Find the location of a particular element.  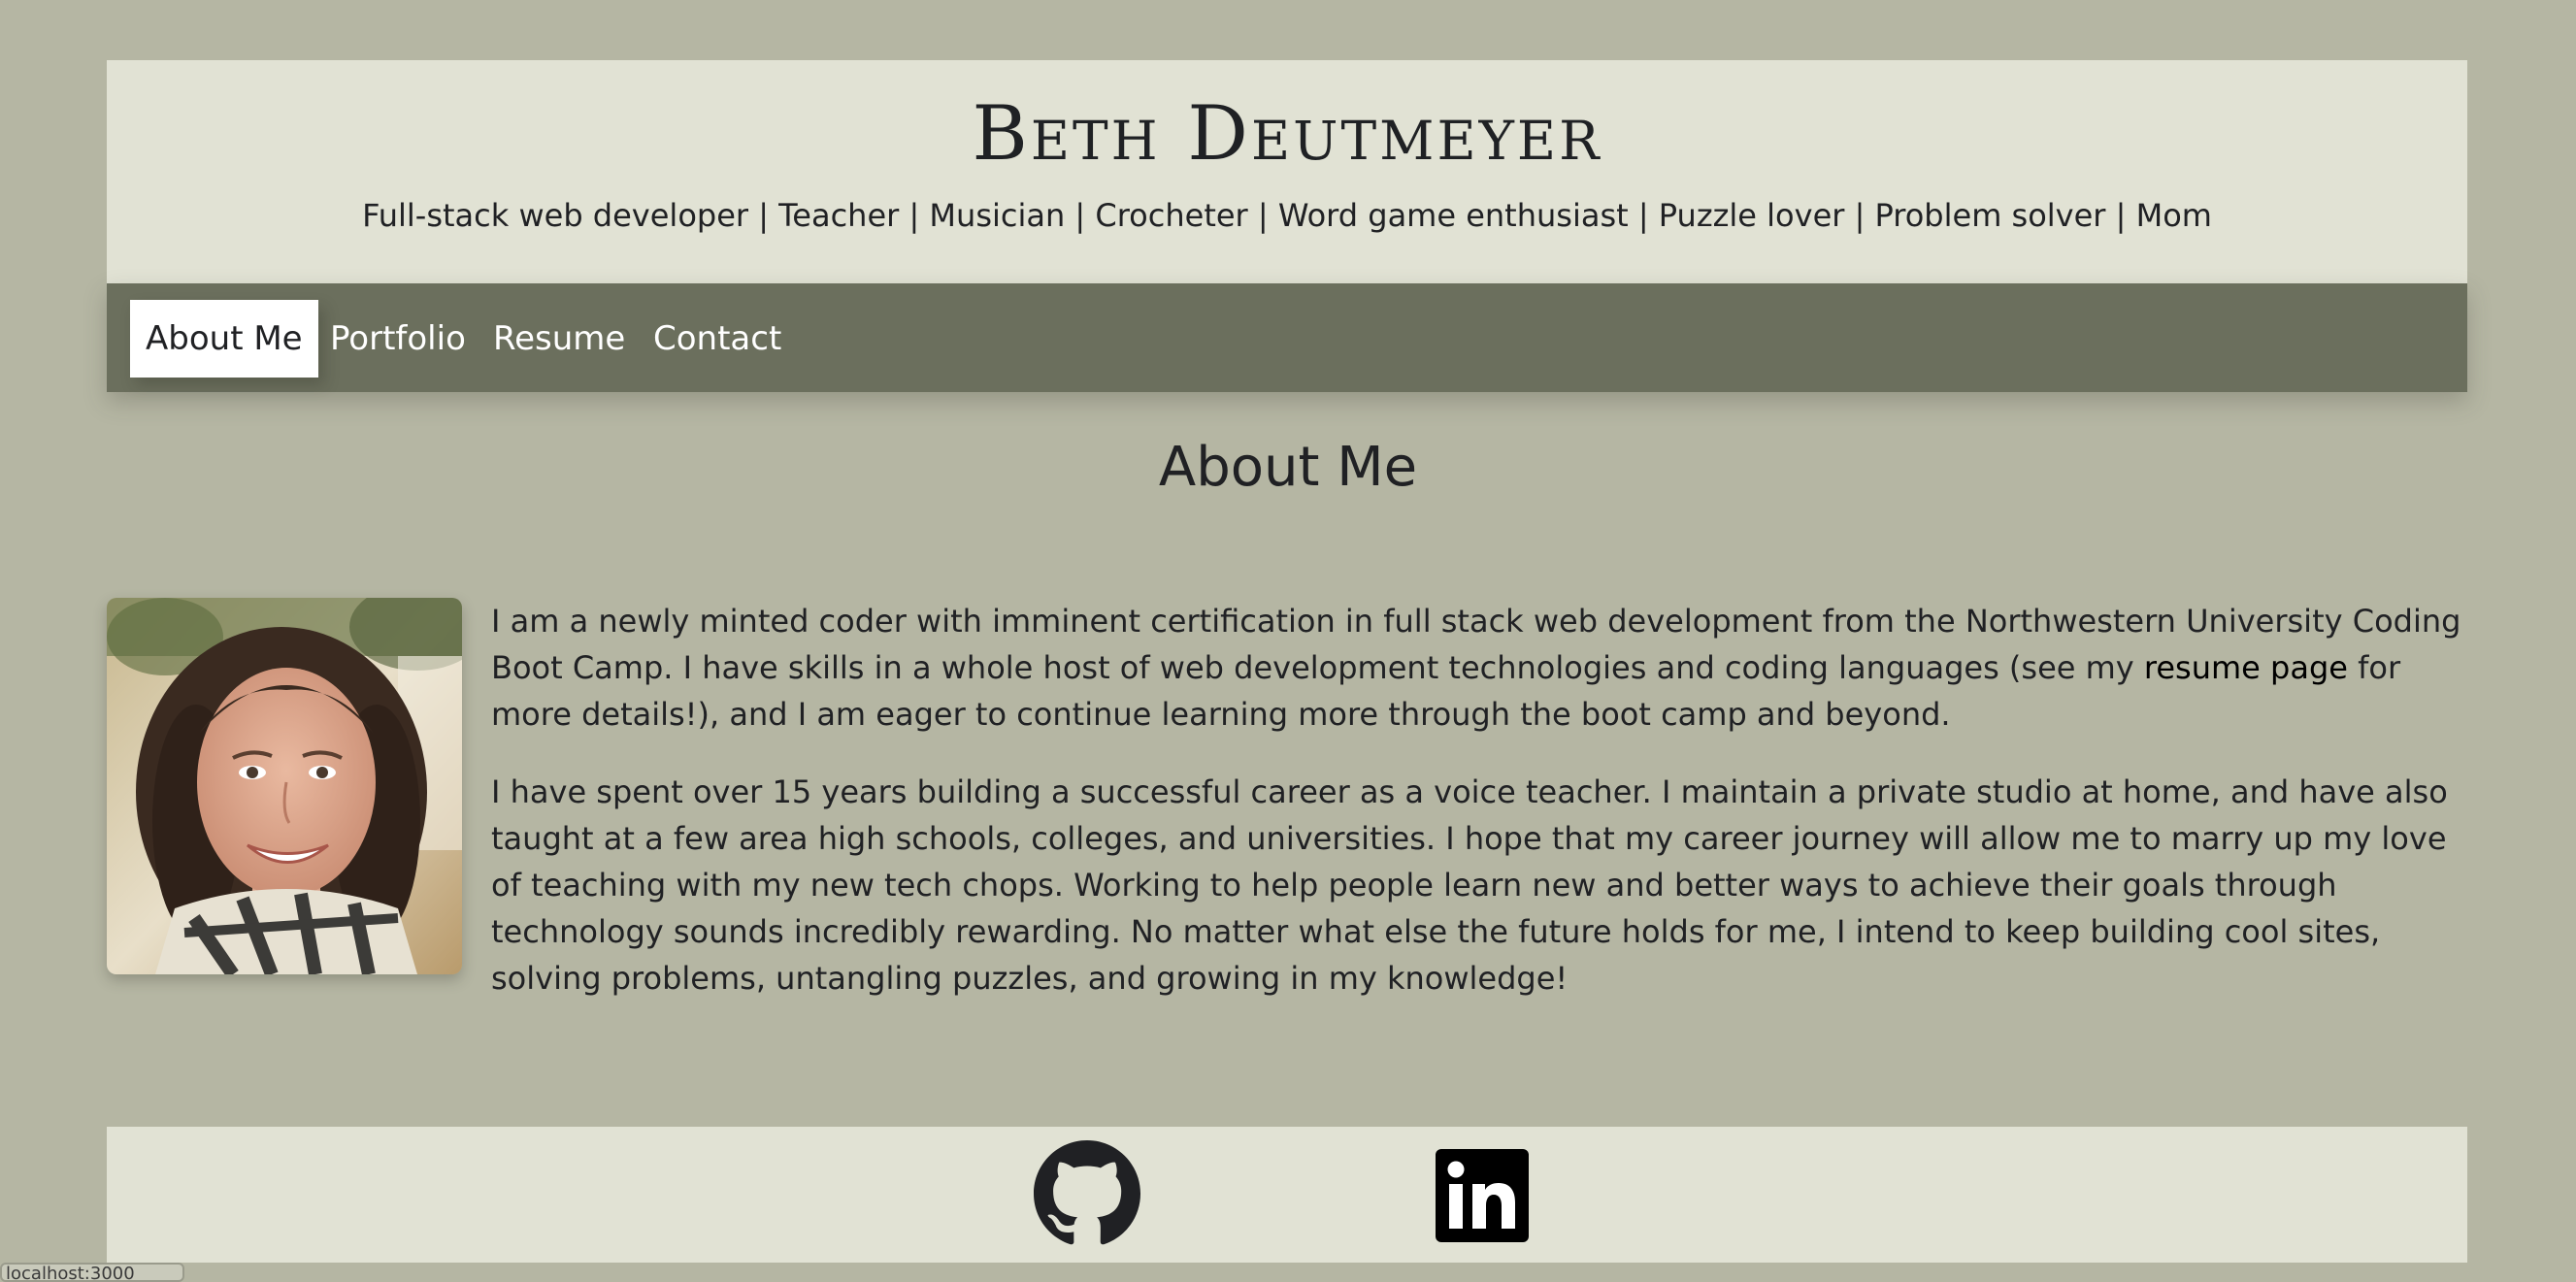

portrait-photo is located at coordinates (284, 786).